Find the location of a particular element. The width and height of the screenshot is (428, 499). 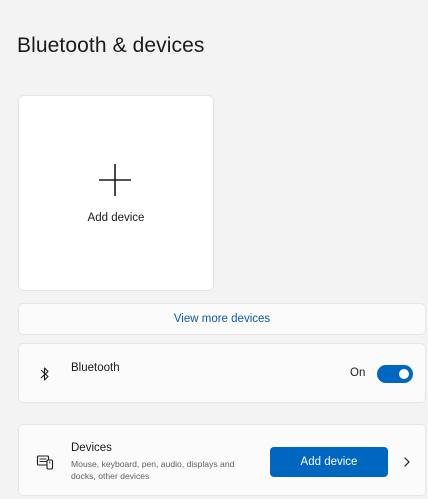

chevron-right-icon is located at coordinates (407, 462).